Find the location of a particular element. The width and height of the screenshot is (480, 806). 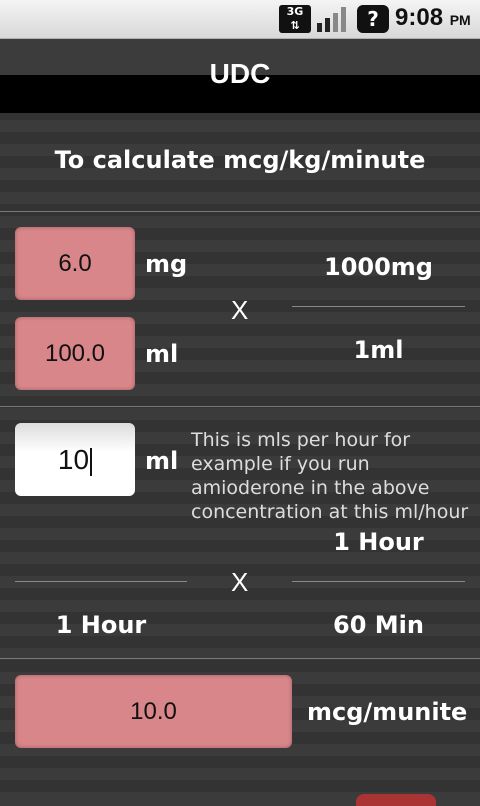

conversion-numerator: 1000mg is located at coordinates (378, 267).